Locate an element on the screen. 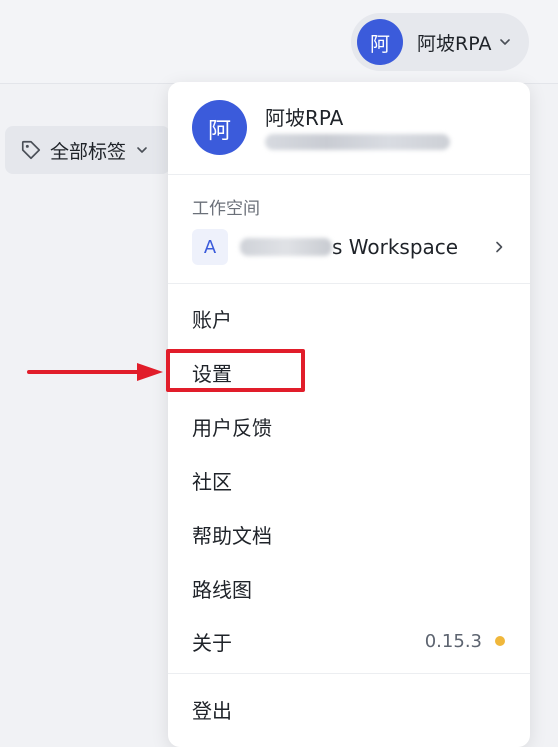  blurred-email is located at coordinates (357, 142).